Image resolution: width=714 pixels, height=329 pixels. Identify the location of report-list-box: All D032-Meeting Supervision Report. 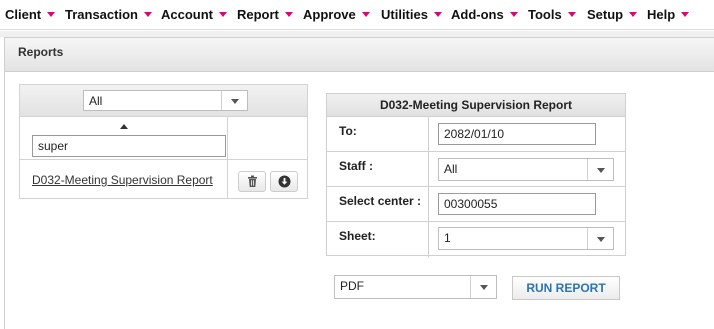
(163, 141).